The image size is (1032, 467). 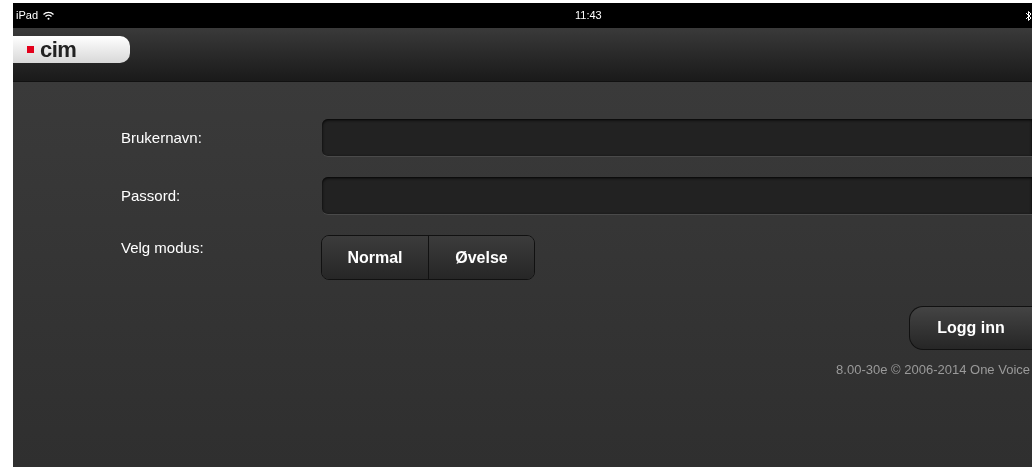 I want to click on version-text: 8.00-30e © 2006-2014 One Voice, so click(x=933, y=370).